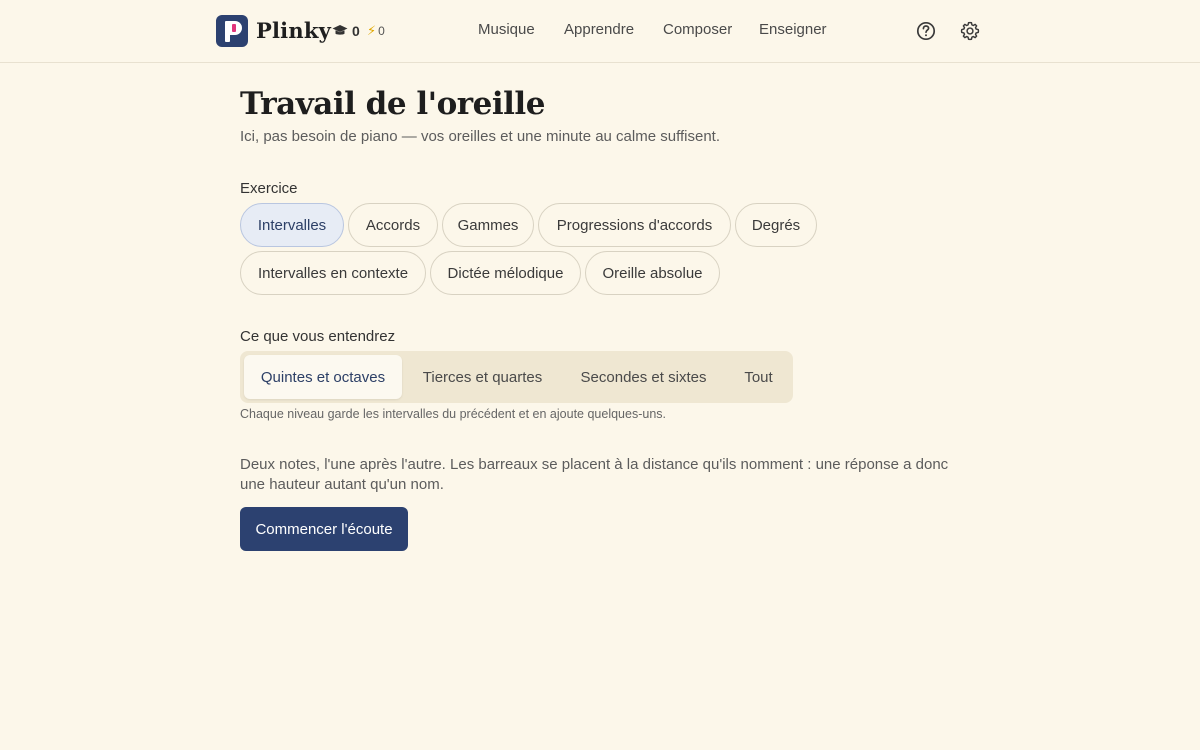 Image resolution: width=1200 pixels, height=750 pixels. Describe the element at coordinates (506, 29) in the screenshot. I see `nav-musique: Musique` at that location.